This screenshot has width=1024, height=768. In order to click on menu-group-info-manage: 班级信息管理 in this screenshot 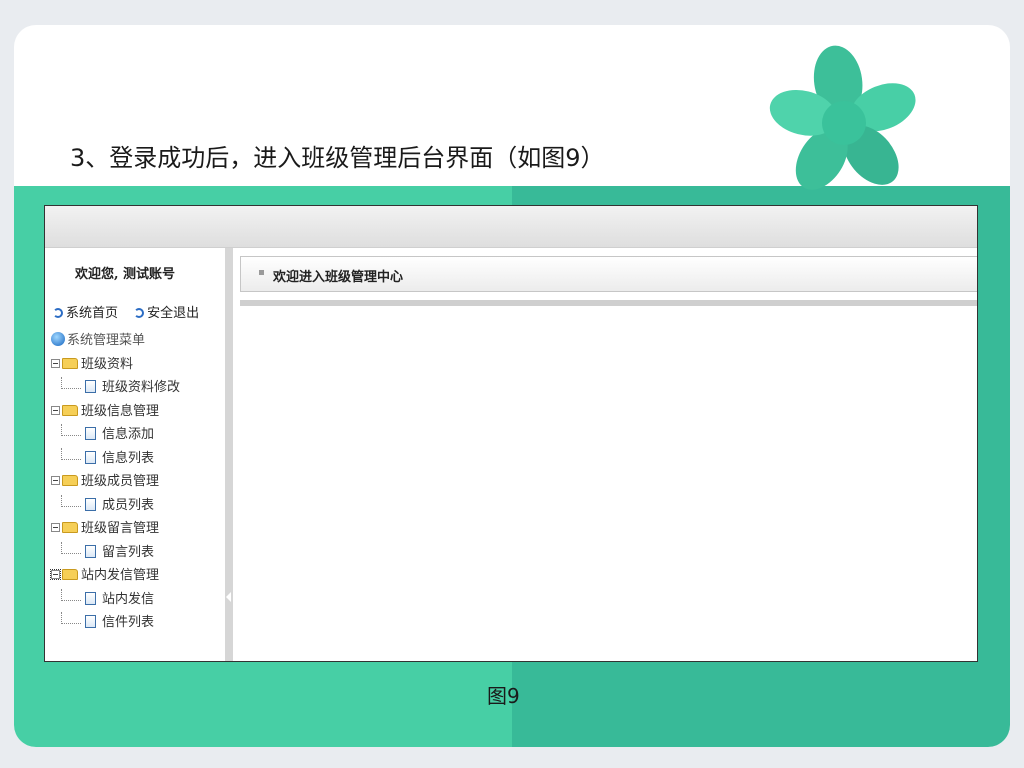, I will do `click(115, 413)`.